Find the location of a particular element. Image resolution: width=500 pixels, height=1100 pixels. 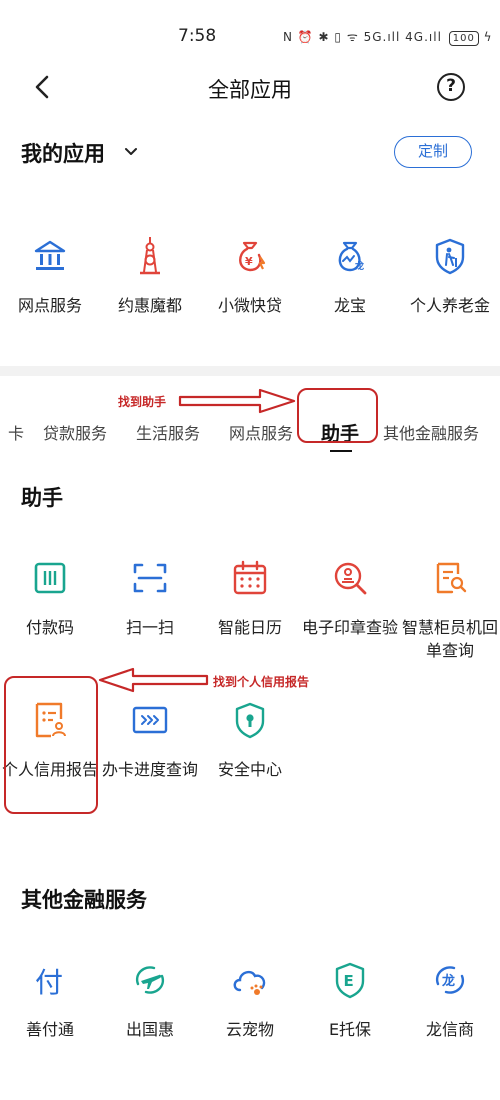

question-circle-icon: ? is located at coordinates (451, 87).